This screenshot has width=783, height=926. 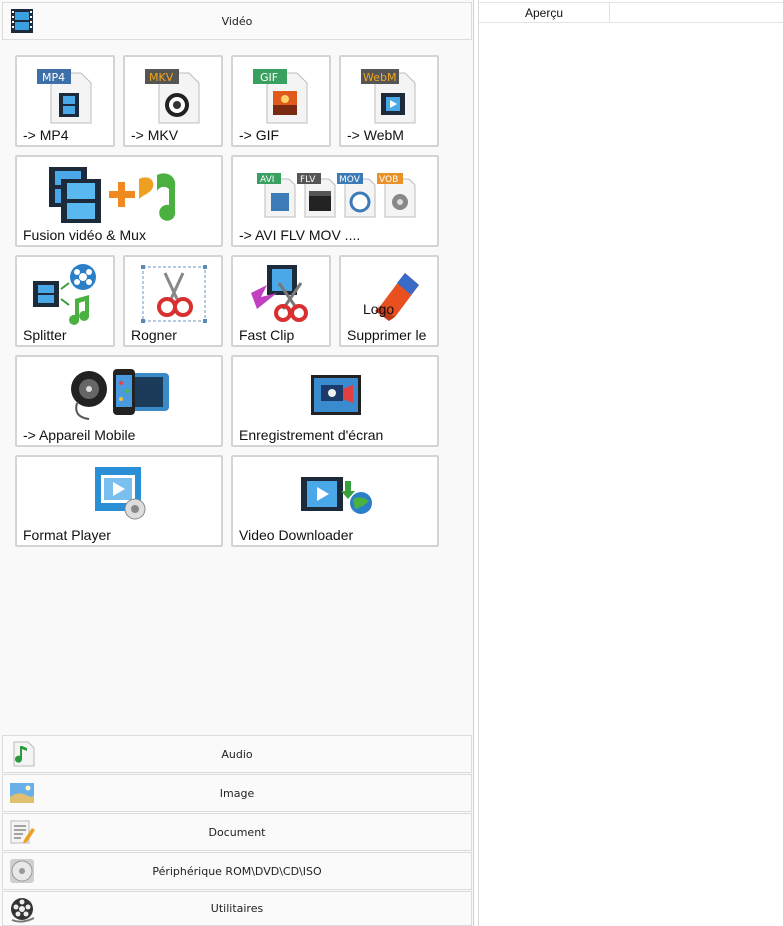 I want to click on webm-badge-text: WebM, so click(x=379, y=77).